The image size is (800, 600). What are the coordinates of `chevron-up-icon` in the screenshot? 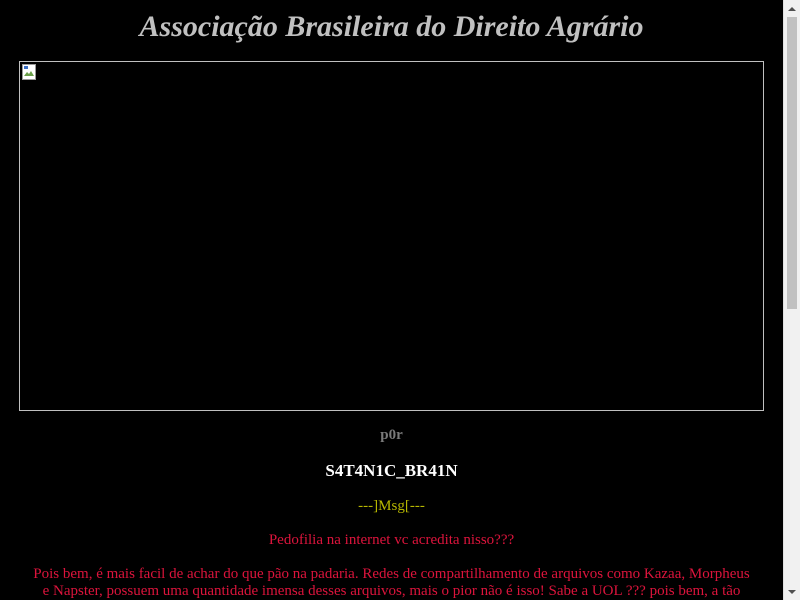 It's located at (792, 8).